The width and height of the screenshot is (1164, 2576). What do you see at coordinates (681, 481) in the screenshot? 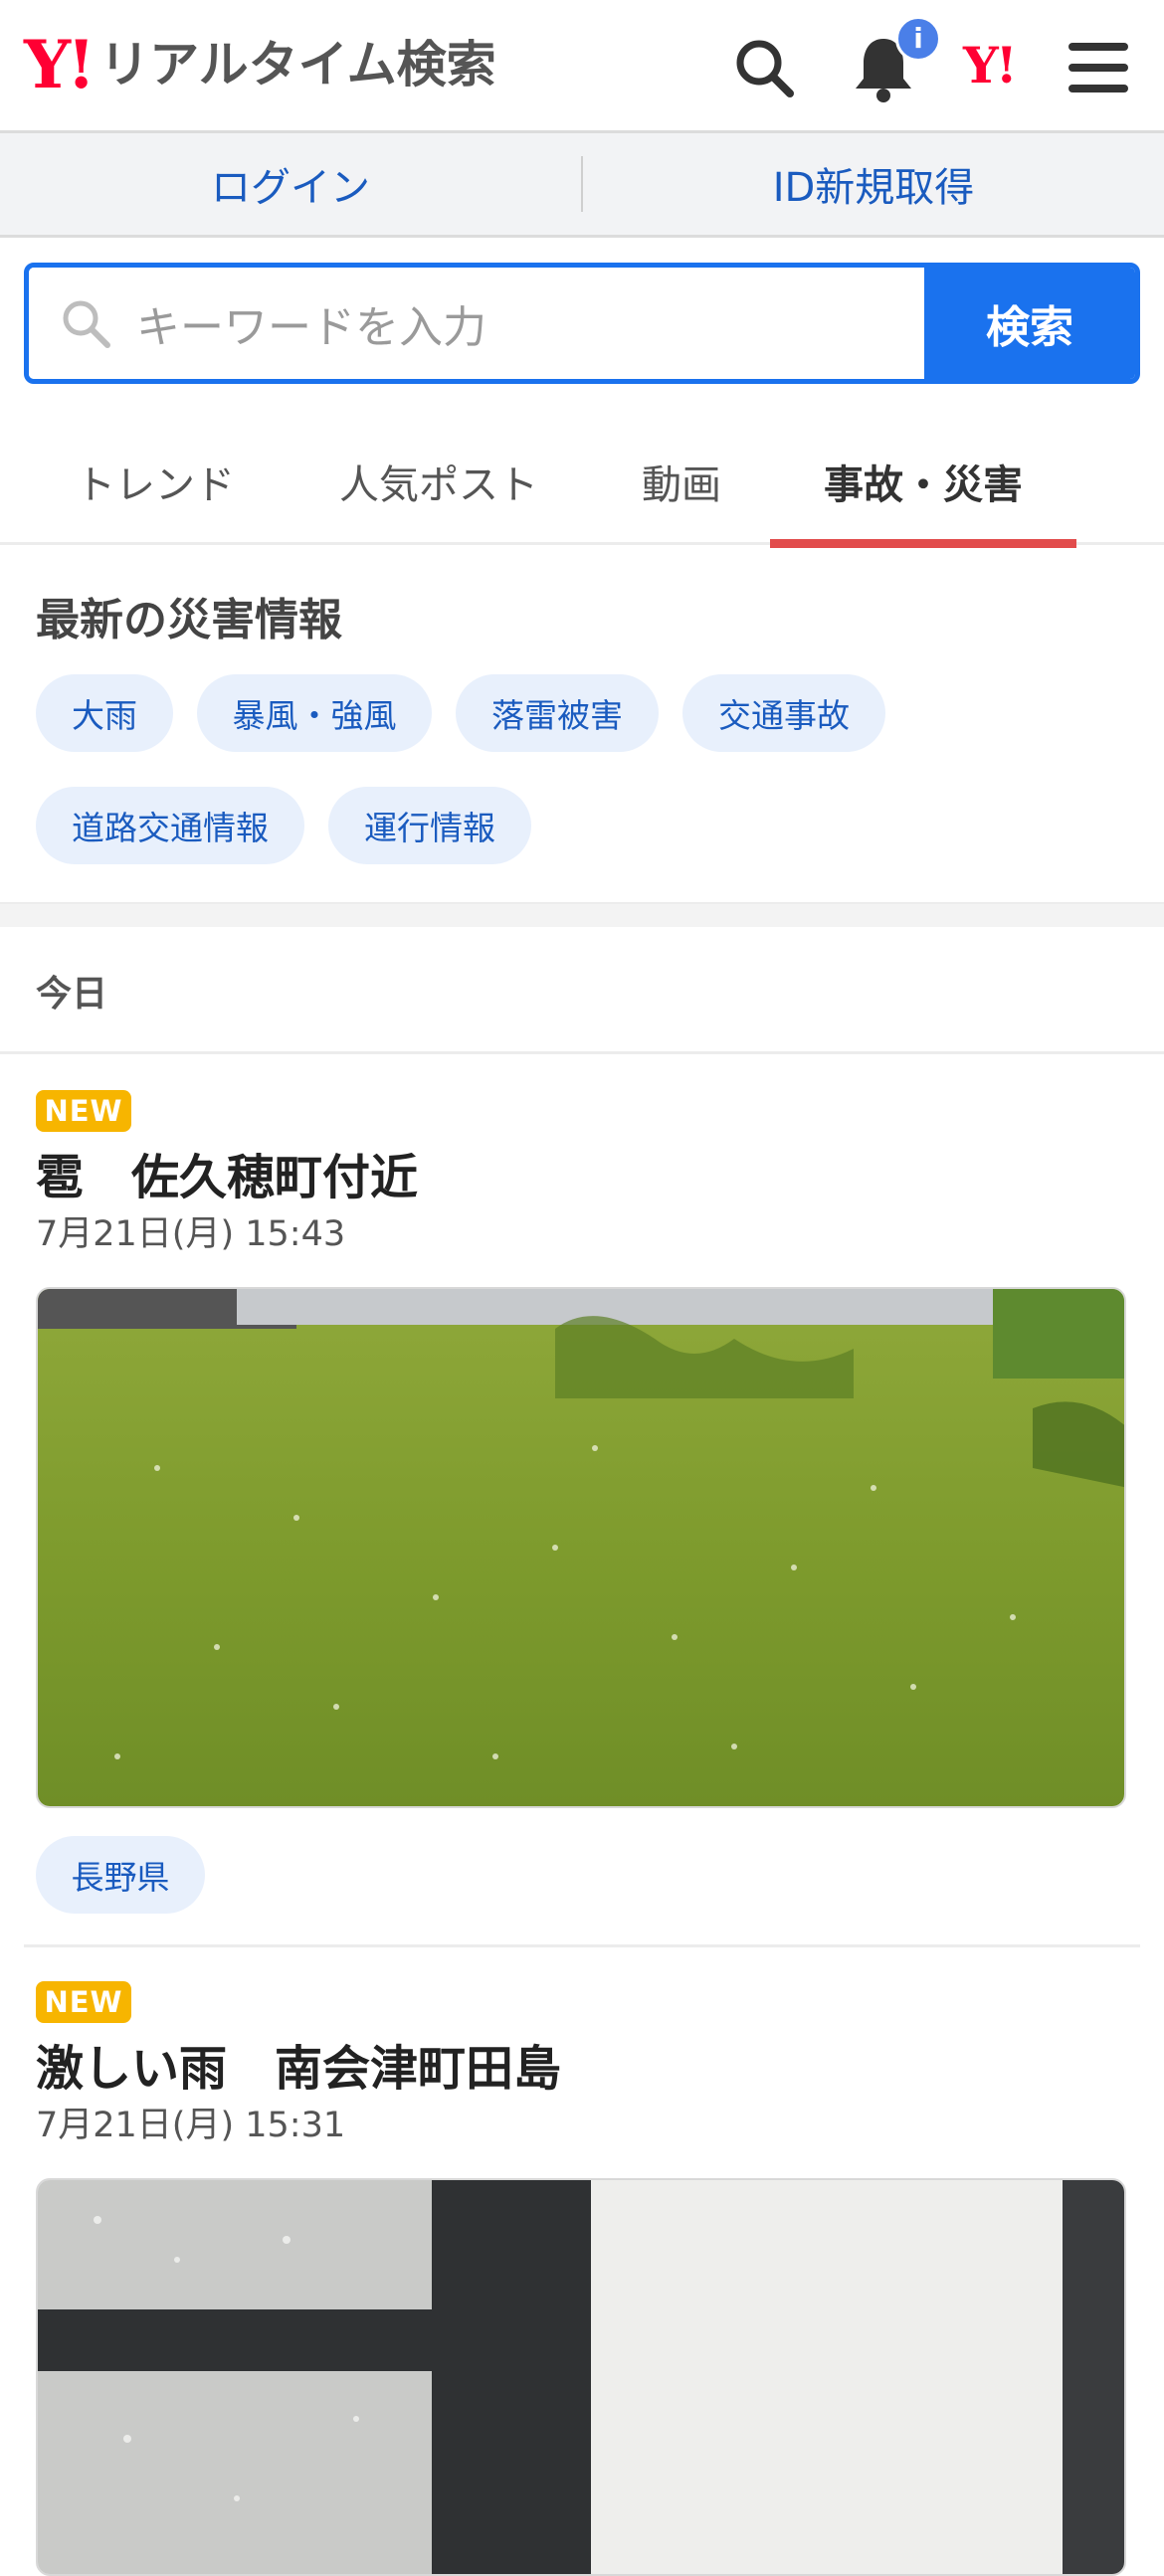
I see `tab-video: 動画` at bounding box center [681, 481].